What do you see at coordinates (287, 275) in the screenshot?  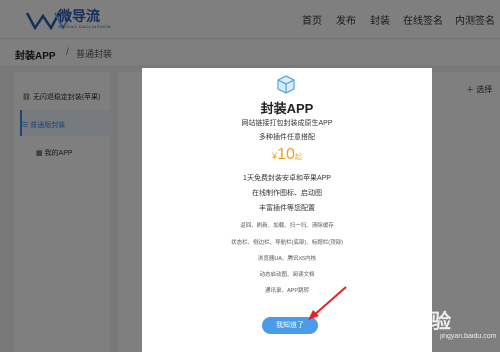 I see `feature-item: 动态启动图、阅读文档` at bounding box center [287, 275].